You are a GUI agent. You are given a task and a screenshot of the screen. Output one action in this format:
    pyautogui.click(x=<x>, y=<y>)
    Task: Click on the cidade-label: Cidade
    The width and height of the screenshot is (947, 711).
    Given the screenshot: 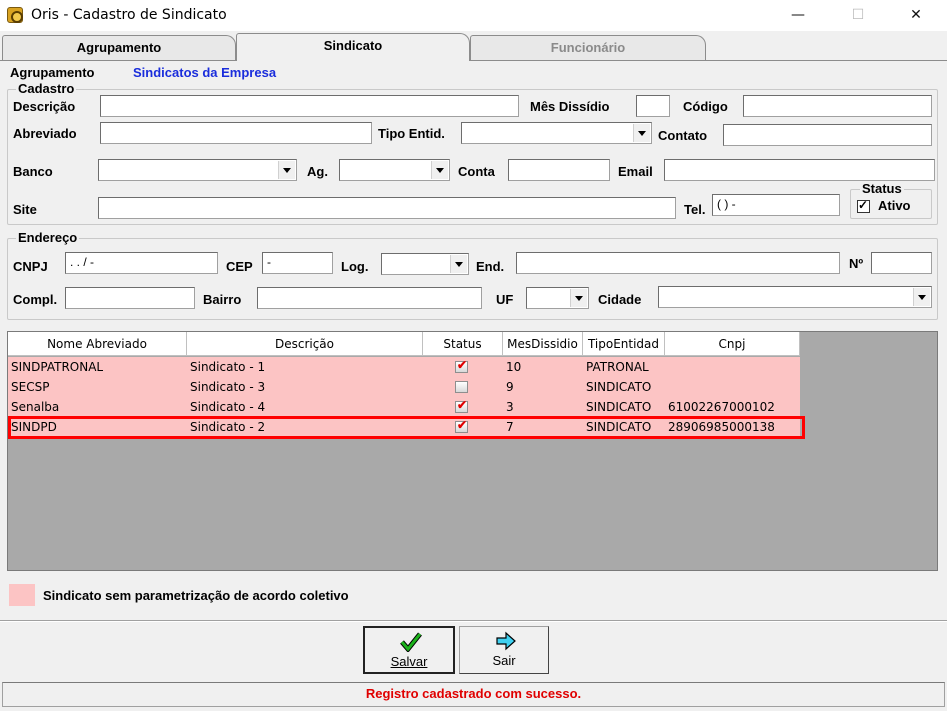 What is the action you would take?
    pyautogui.click(x=620, y=299)
    